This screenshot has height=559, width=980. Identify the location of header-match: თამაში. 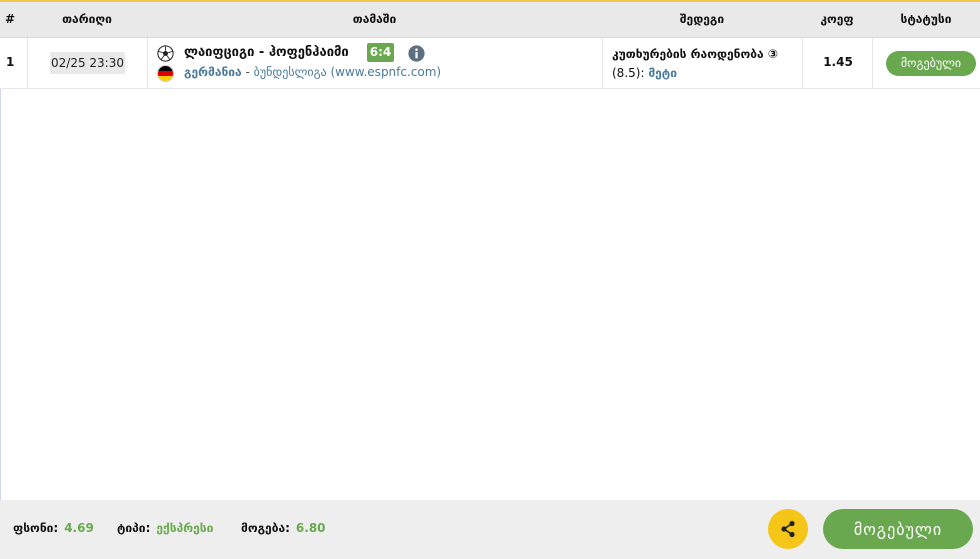
(374, 19).